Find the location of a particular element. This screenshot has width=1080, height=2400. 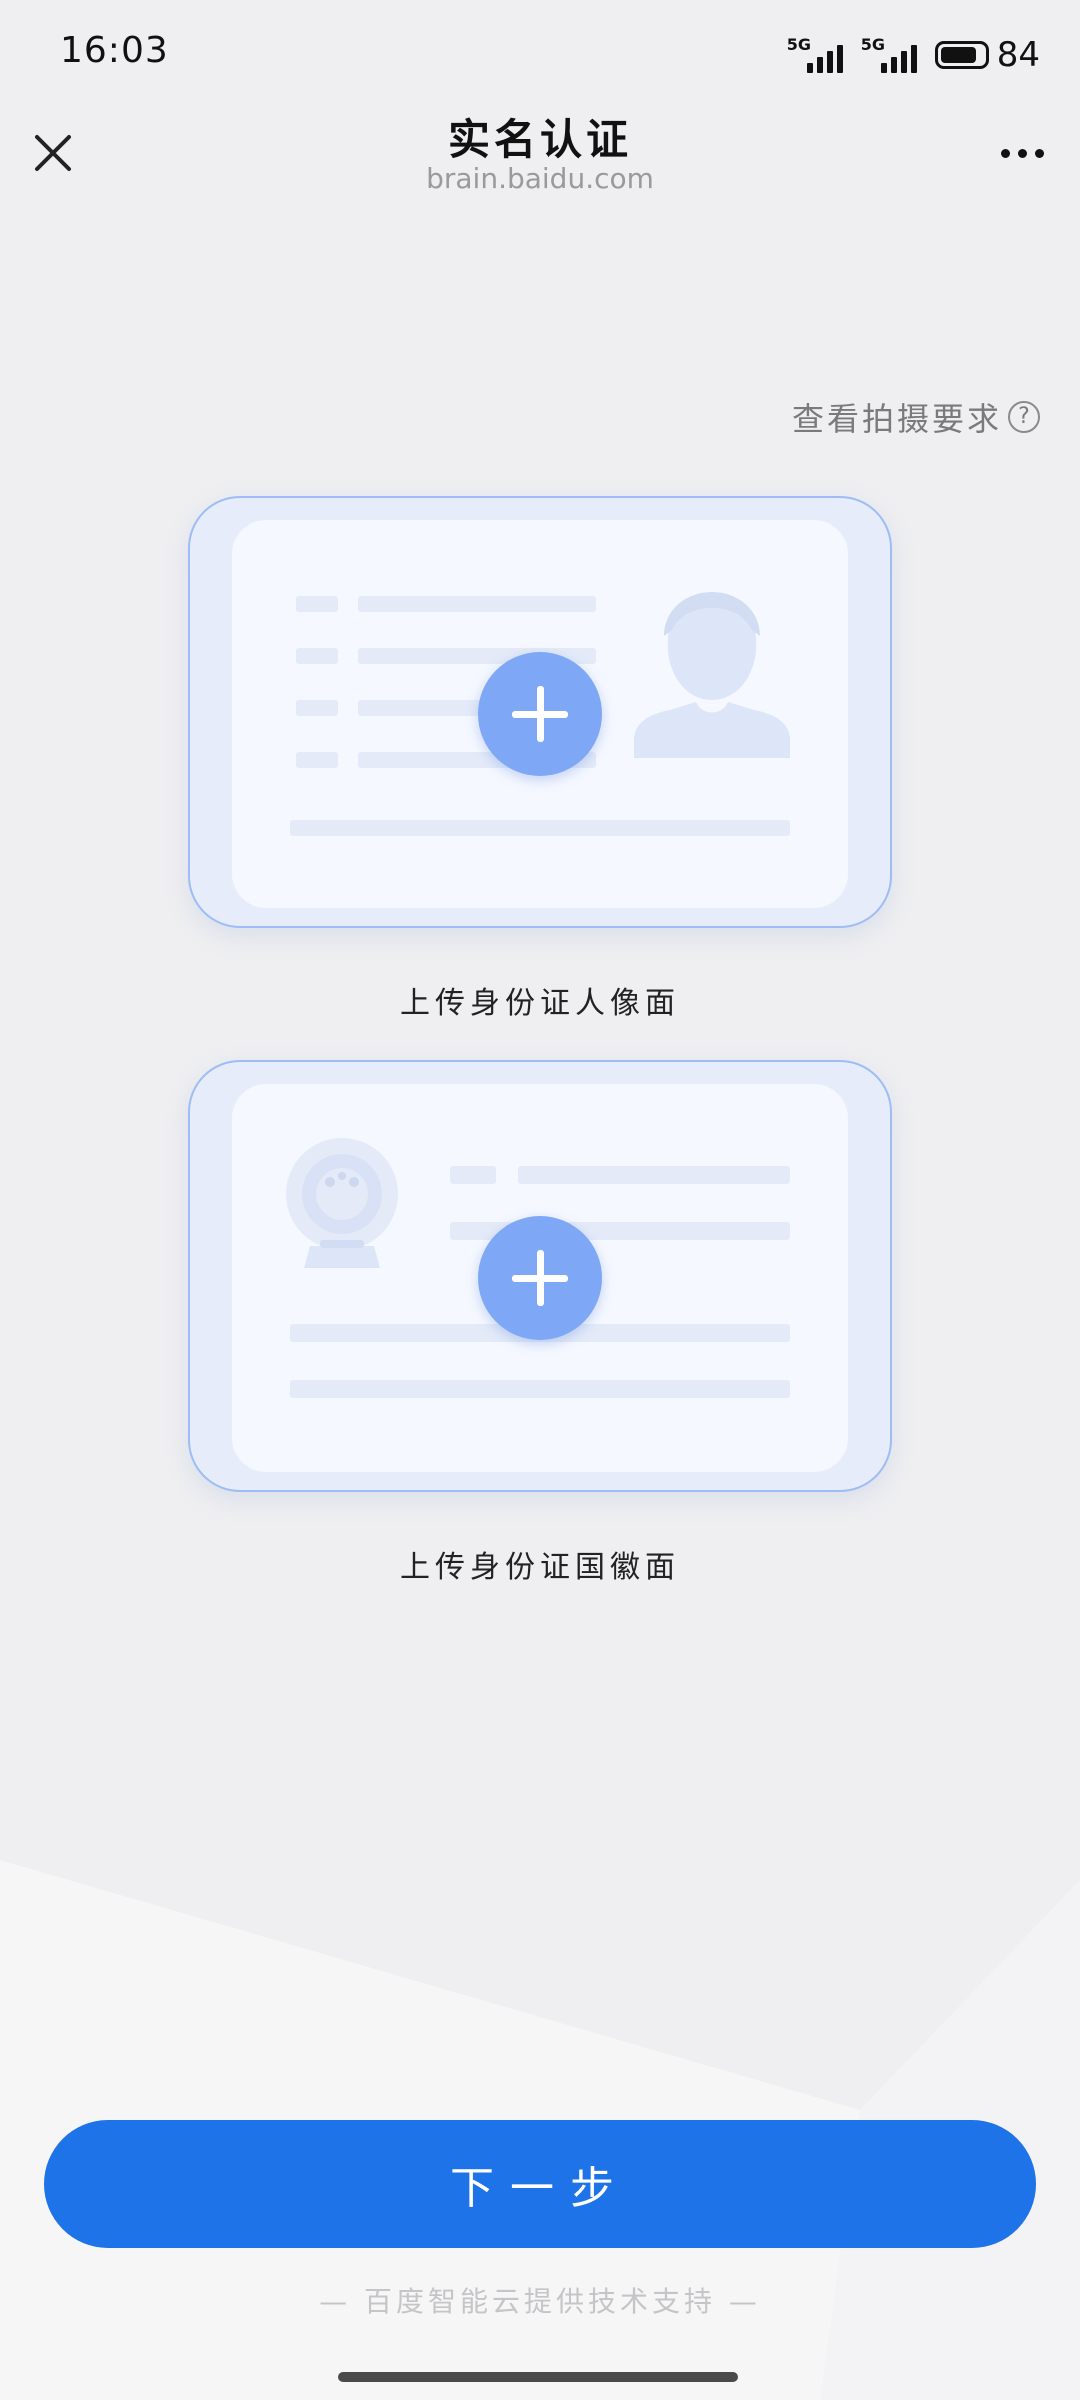

page-domain: brain.baidu.com is located at coordinates (540, 178).